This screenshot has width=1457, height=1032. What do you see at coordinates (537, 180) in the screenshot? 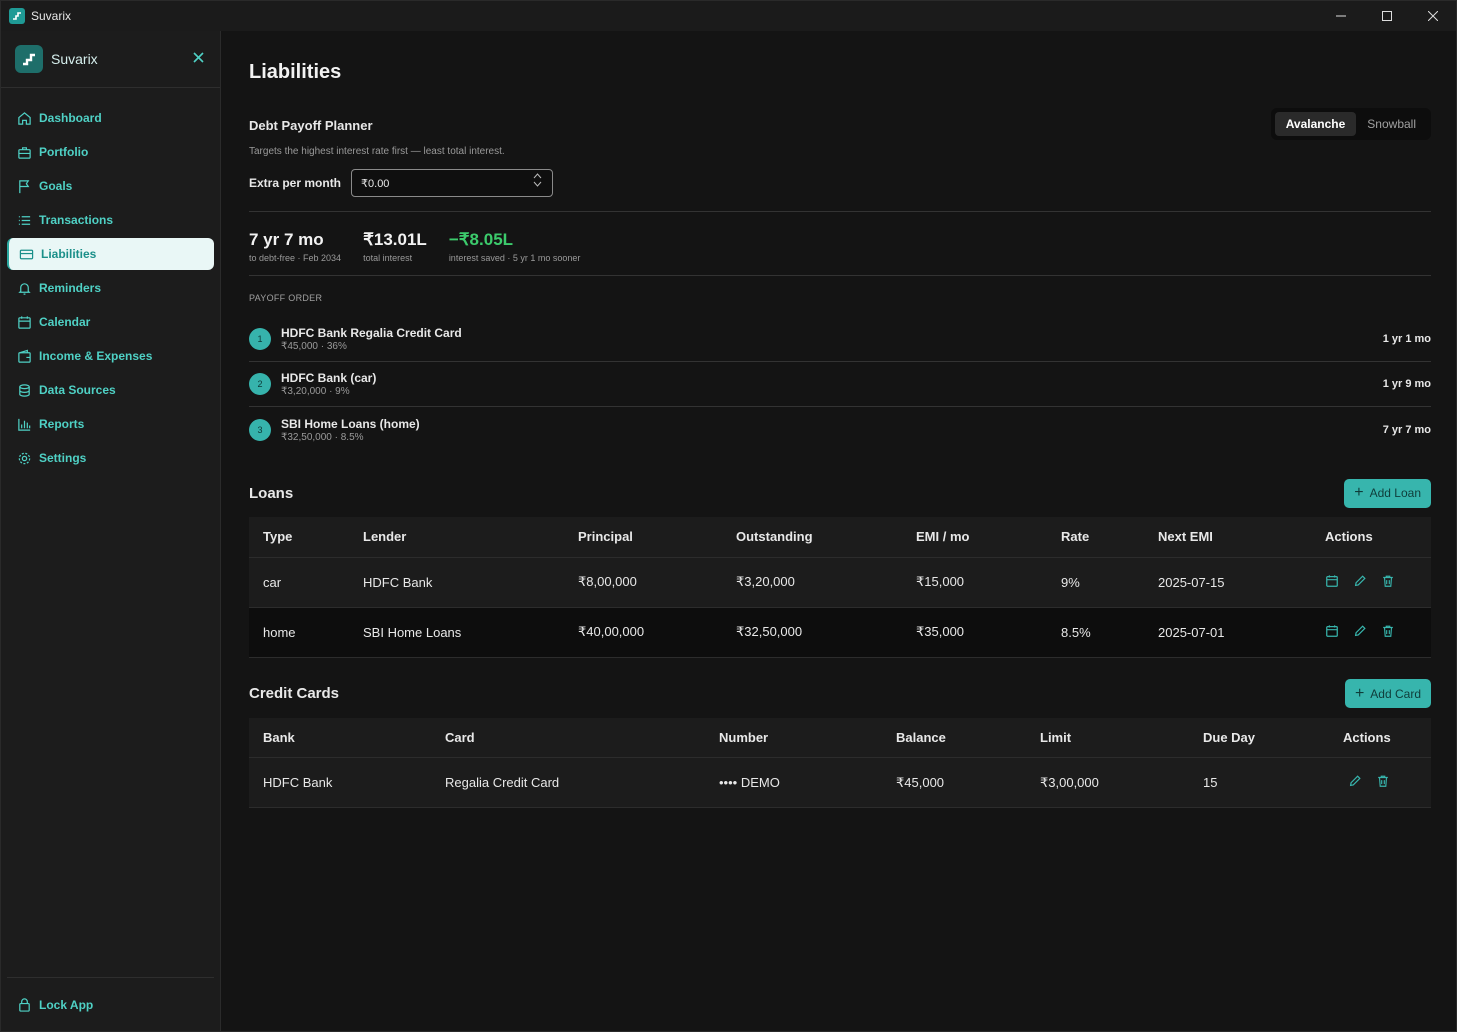
I see `number-stepper` at bounding box center [537, 180].